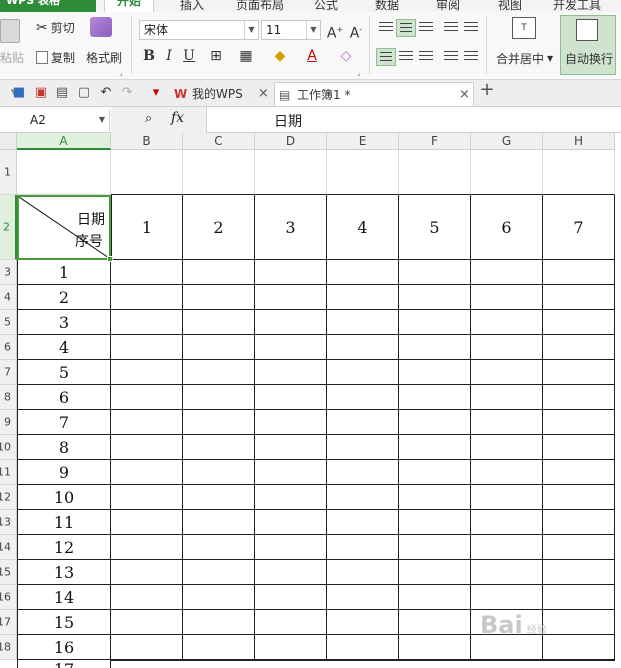  What do you see at coordinates (507, 227) in the screenshot?
I see `day-header-cell: 6` at bounding box center [507, 227].